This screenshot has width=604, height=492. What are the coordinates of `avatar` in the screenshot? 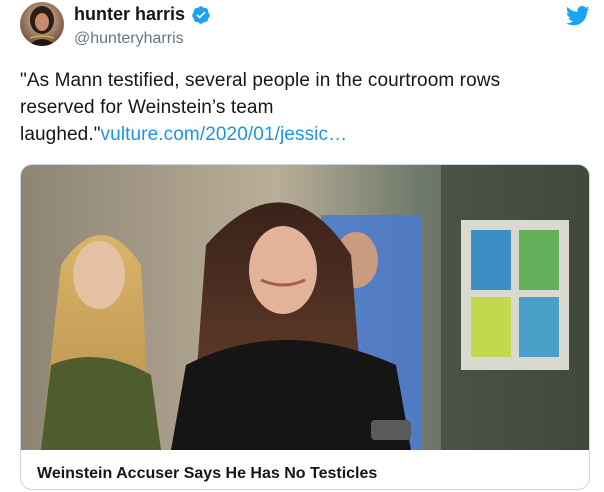 It's located at (42, 24).